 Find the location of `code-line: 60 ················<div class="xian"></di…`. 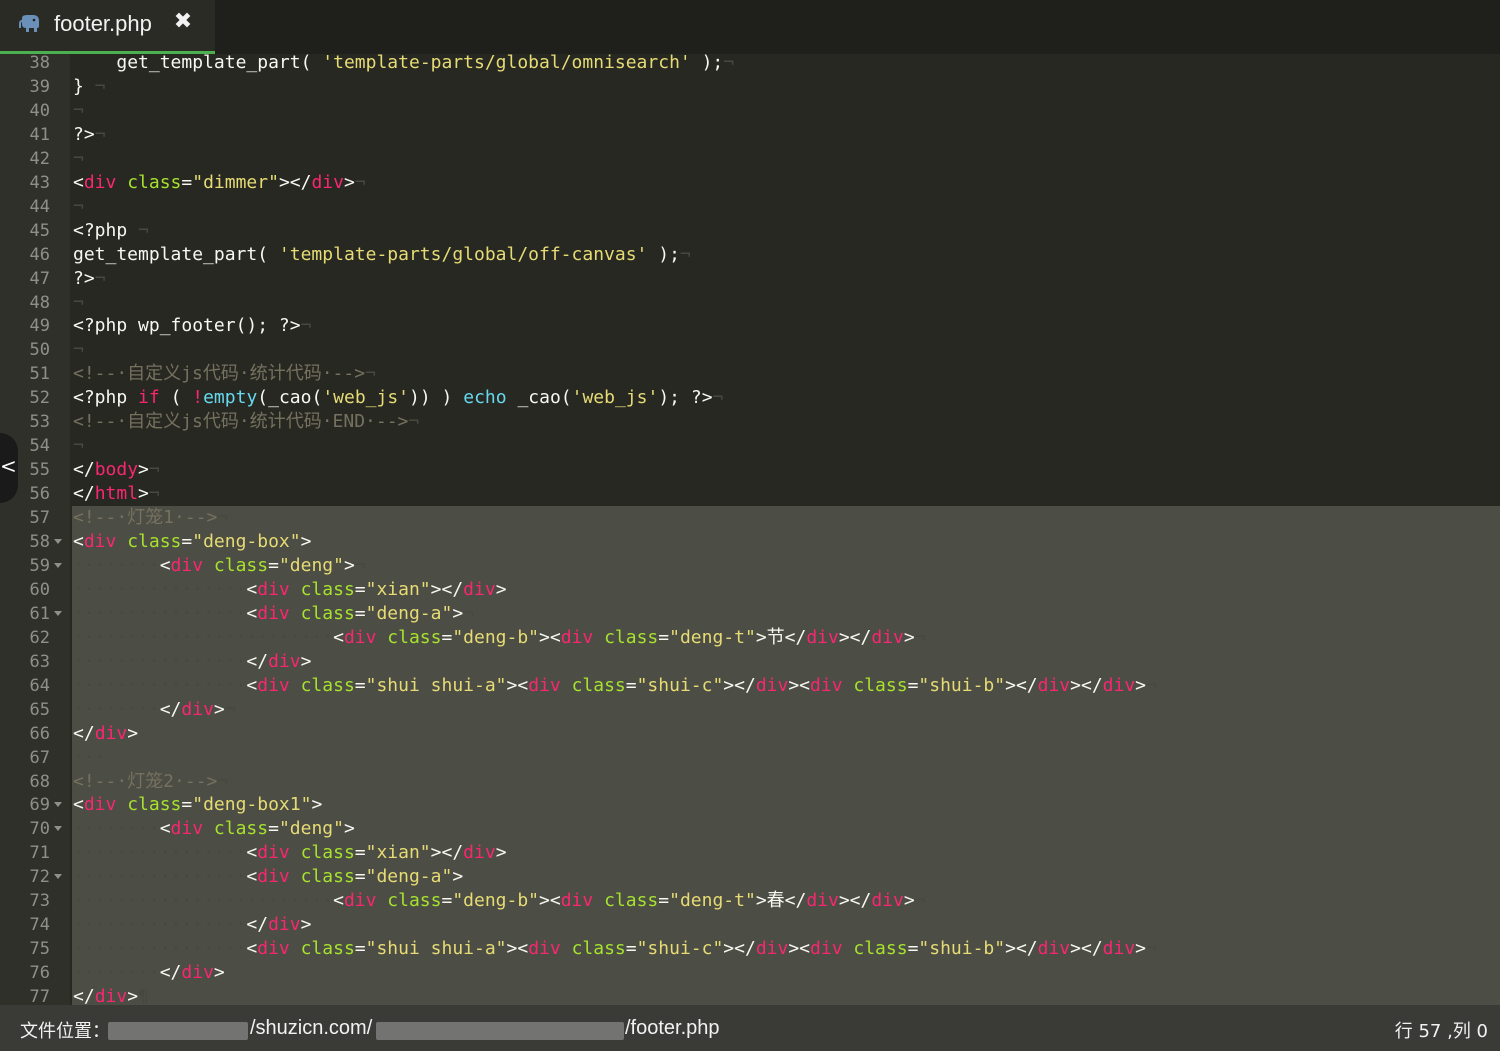

code-line: 60 ················<div class="xian"></di… is located at coordinates (750, 590).